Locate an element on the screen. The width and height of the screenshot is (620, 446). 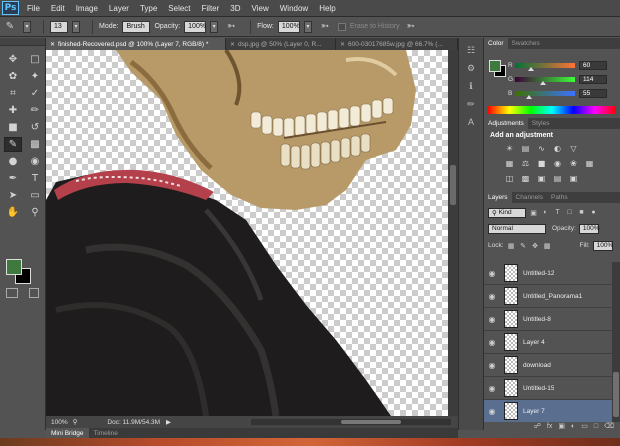
levels-icon: ▤ is located at coordinates (525, 148).